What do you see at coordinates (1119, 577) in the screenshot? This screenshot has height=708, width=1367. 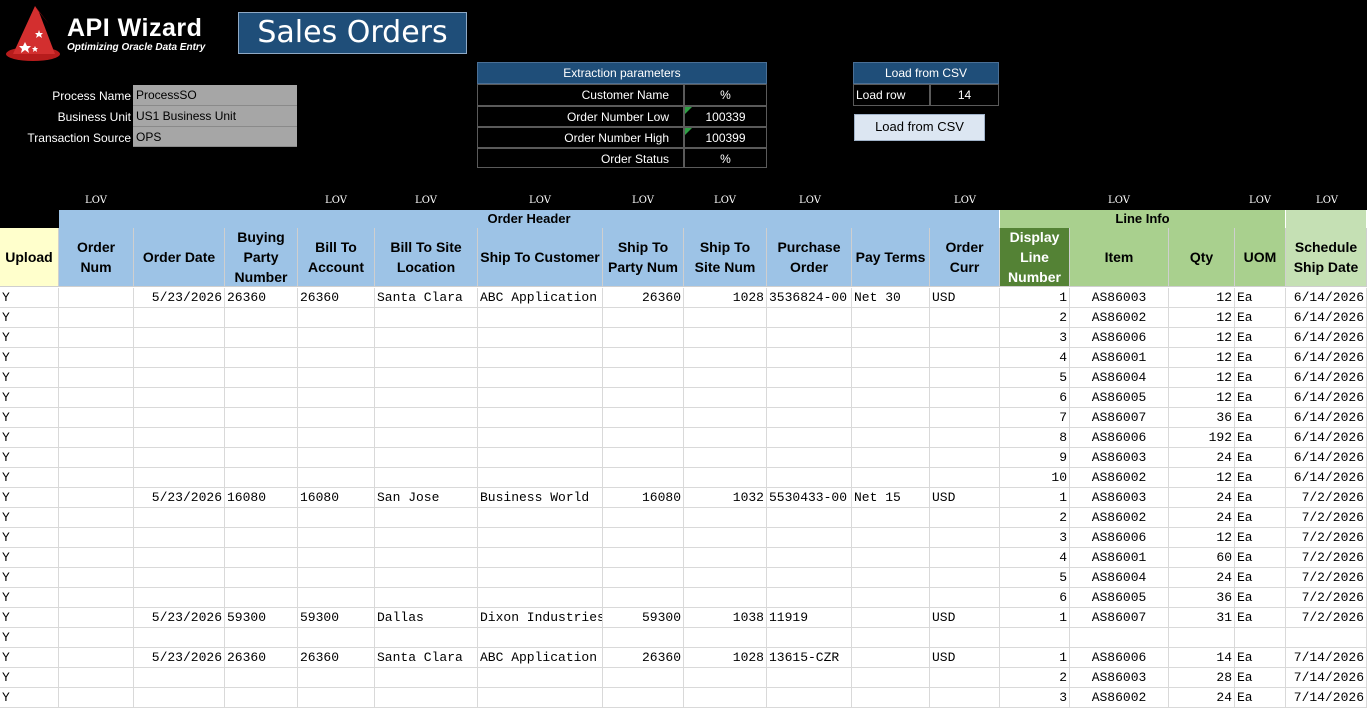 I see `cell-item: AS86004` at bounding box center [1119, 577].